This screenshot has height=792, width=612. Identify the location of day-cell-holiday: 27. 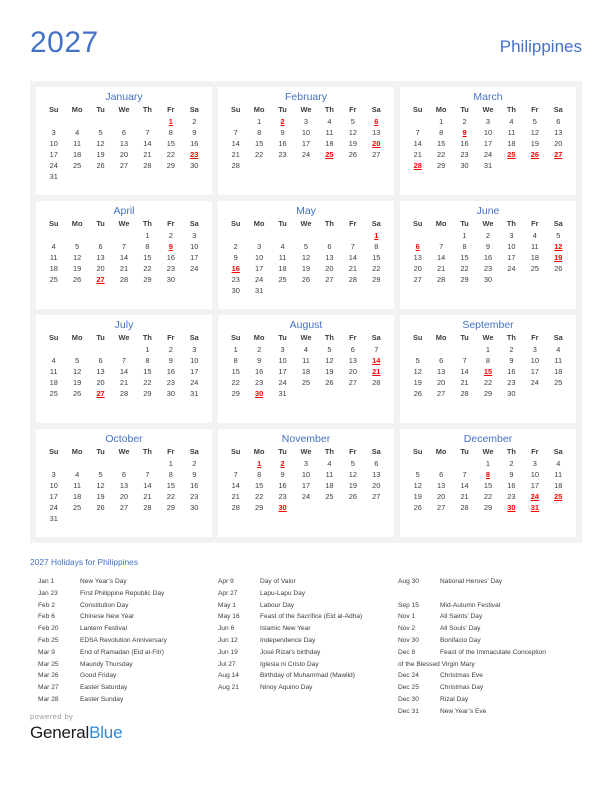
(100, 393).